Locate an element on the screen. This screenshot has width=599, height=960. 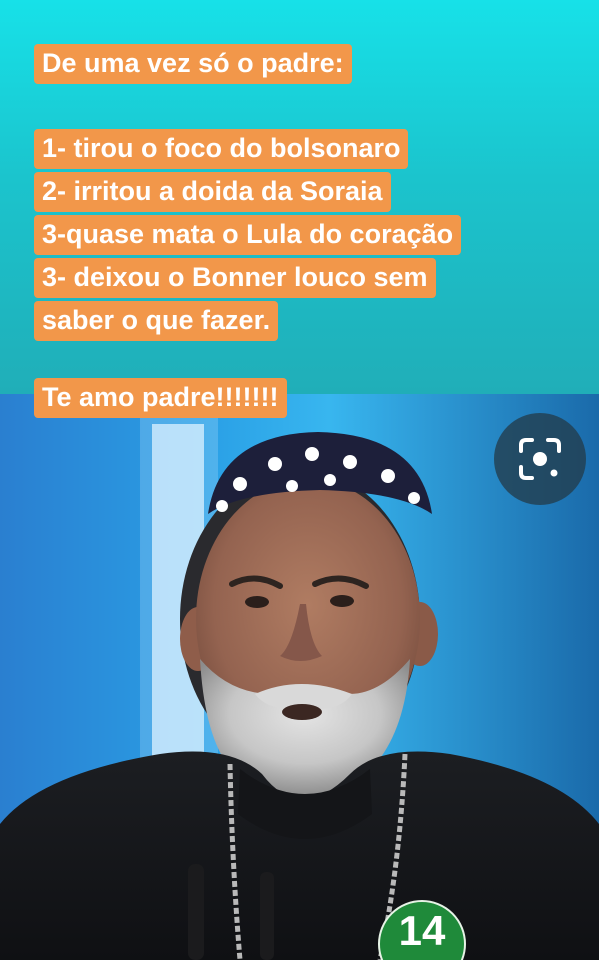
caption-heading: De uma vez só o padre: is located at coordinates (193, 64).